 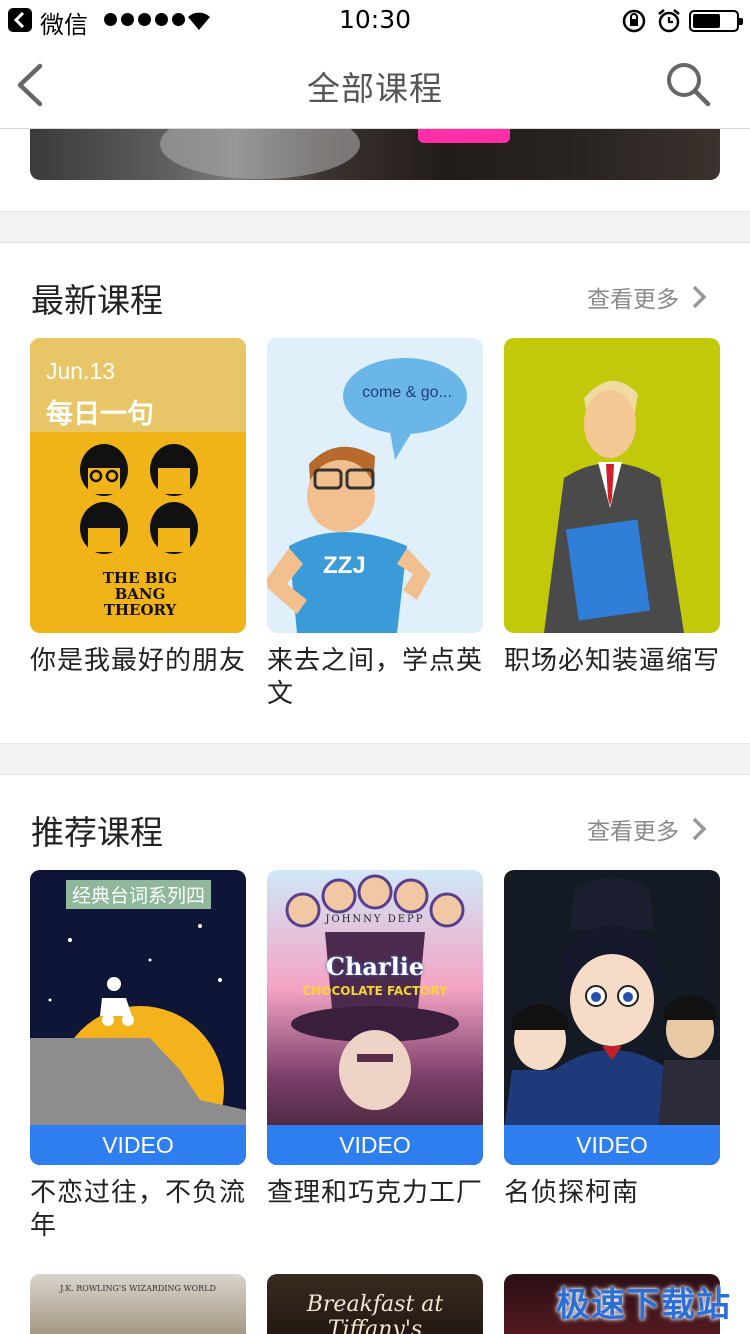 What do you see at coordinates (716, 21) in the screenshot?
I see `battery-icon` at bounding box center [716, 21].